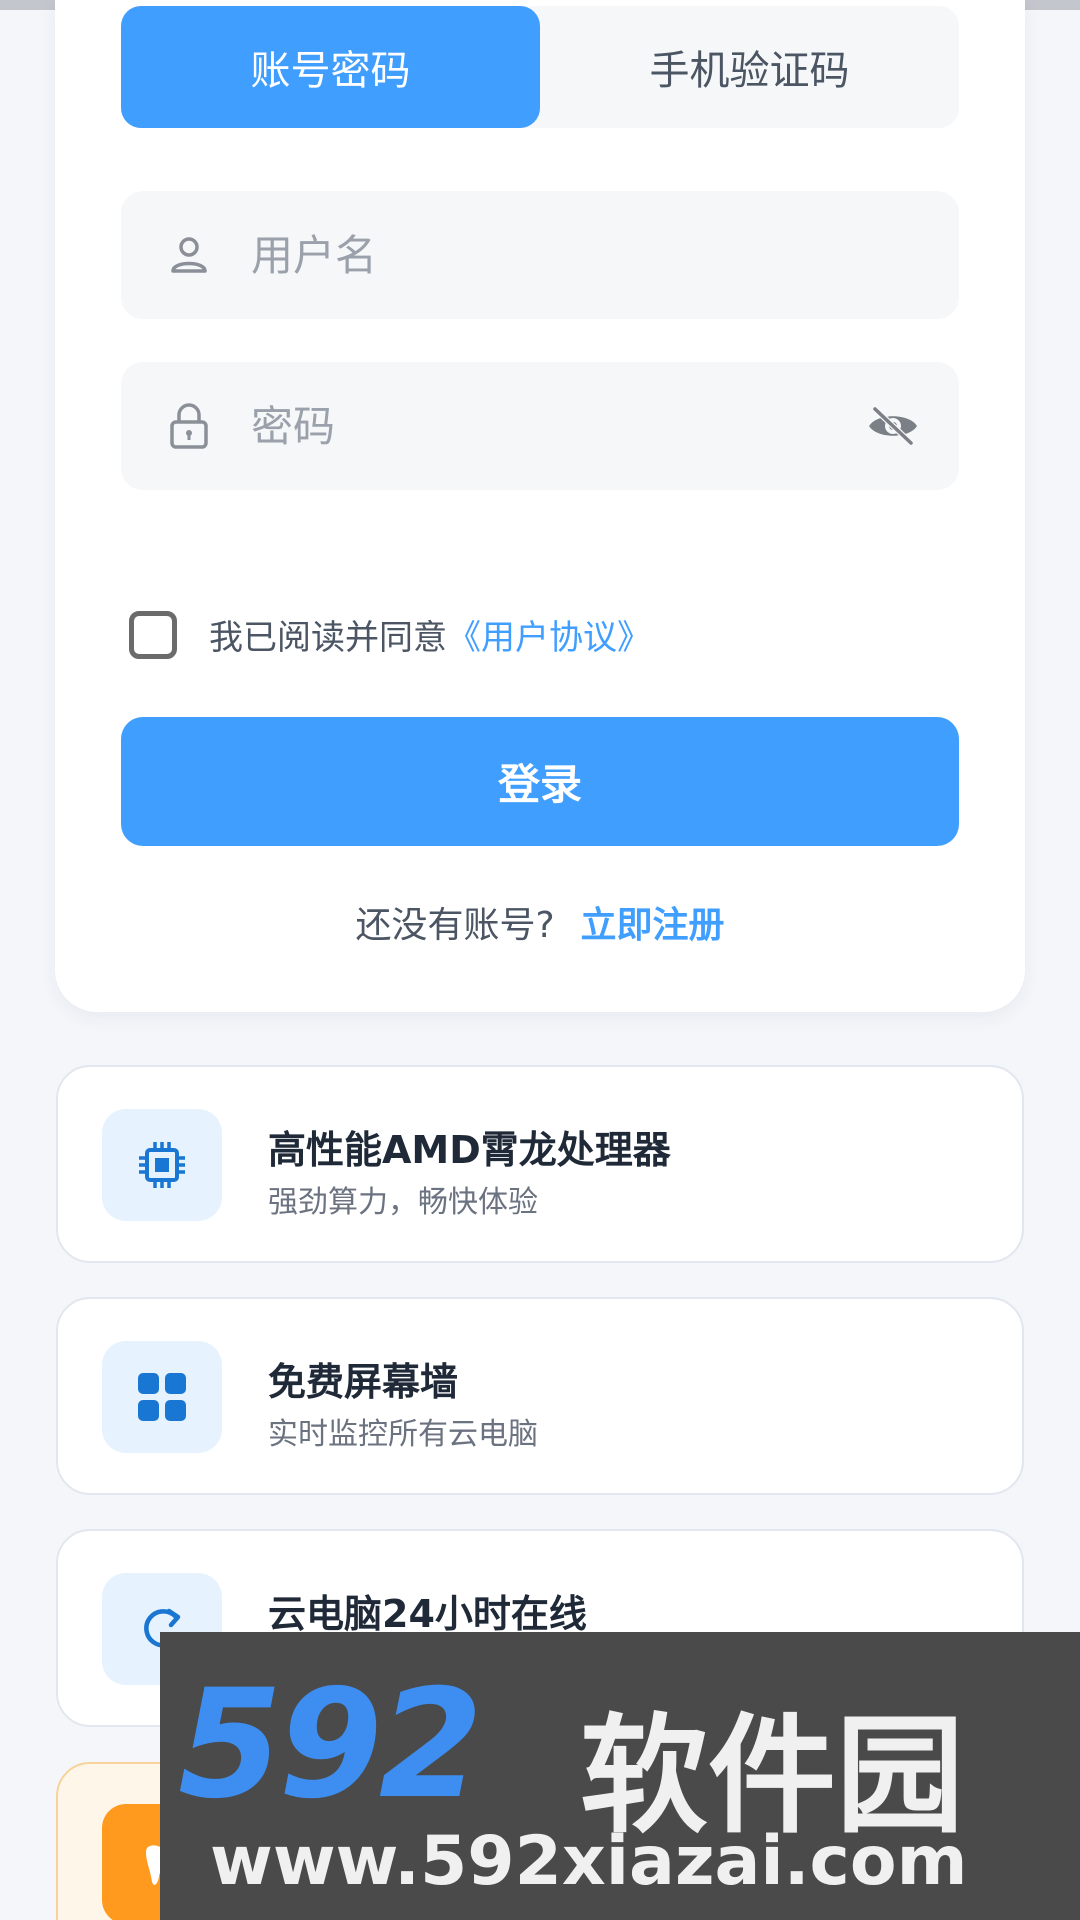  I want to click on lock-icon, so click(189, 426).